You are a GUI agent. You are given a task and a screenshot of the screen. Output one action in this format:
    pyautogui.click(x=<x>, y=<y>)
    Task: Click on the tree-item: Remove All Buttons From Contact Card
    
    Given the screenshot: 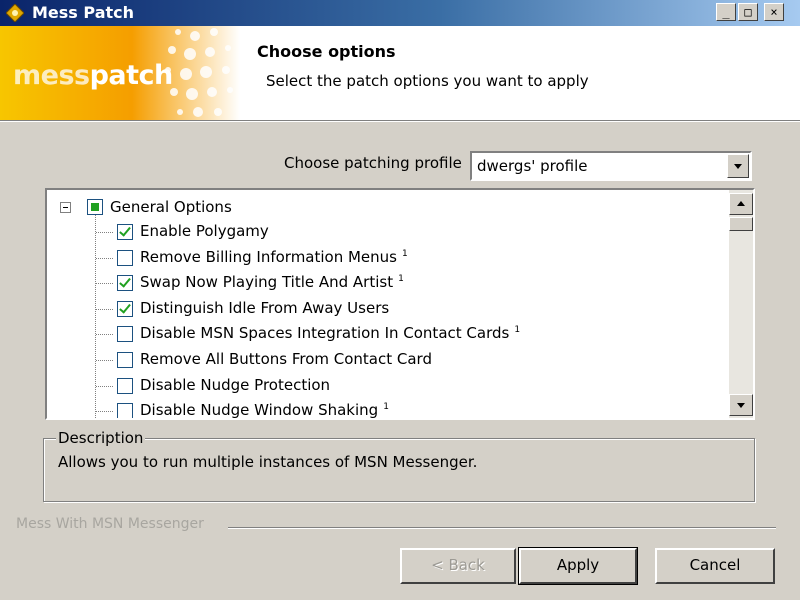 What is the action you would take?
    pyautogui.click(x=387, y=360)
    